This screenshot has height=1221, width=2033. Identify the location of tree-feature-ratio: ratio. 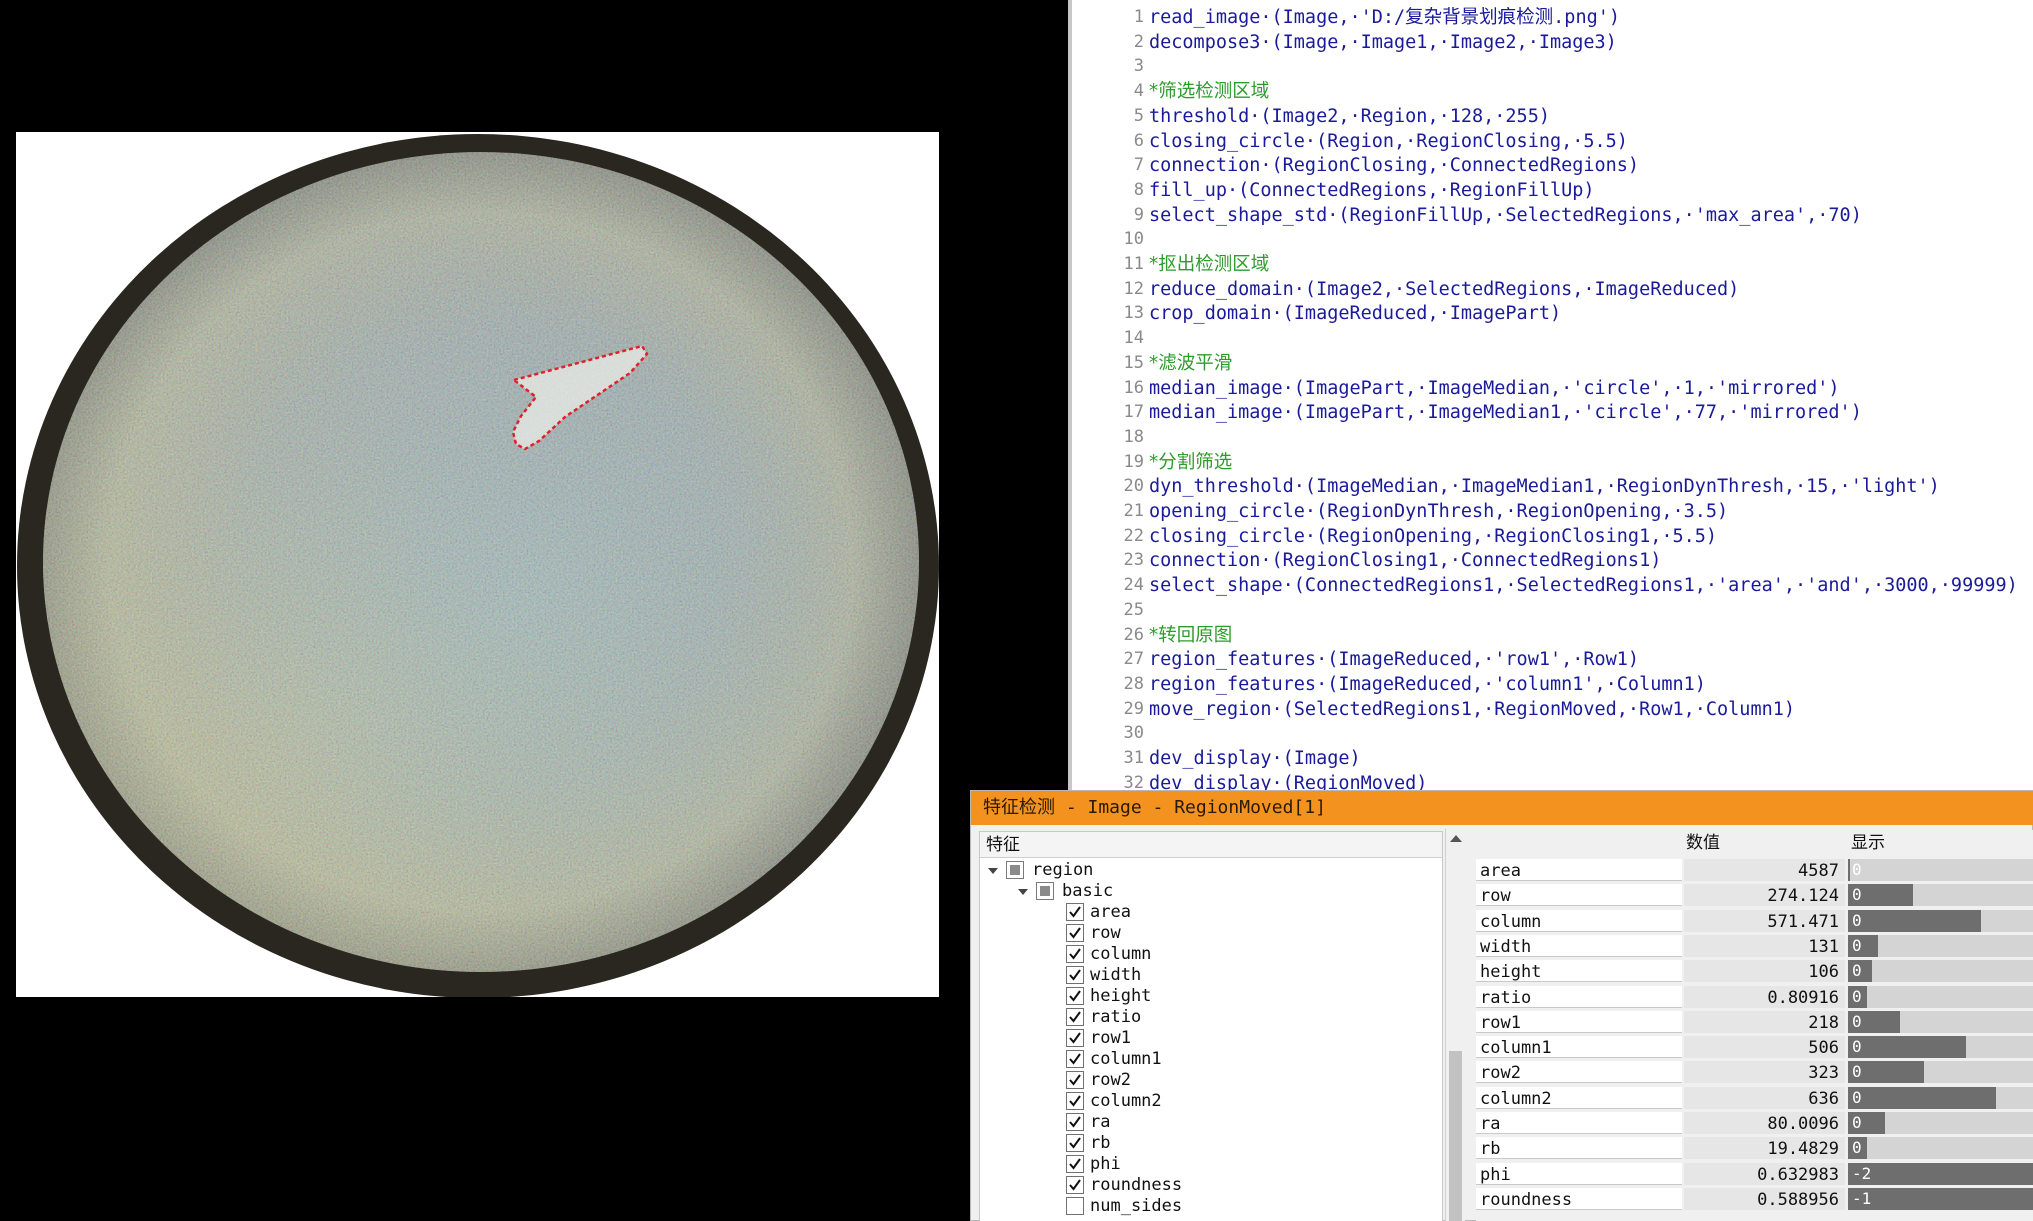
(1254, 1017).